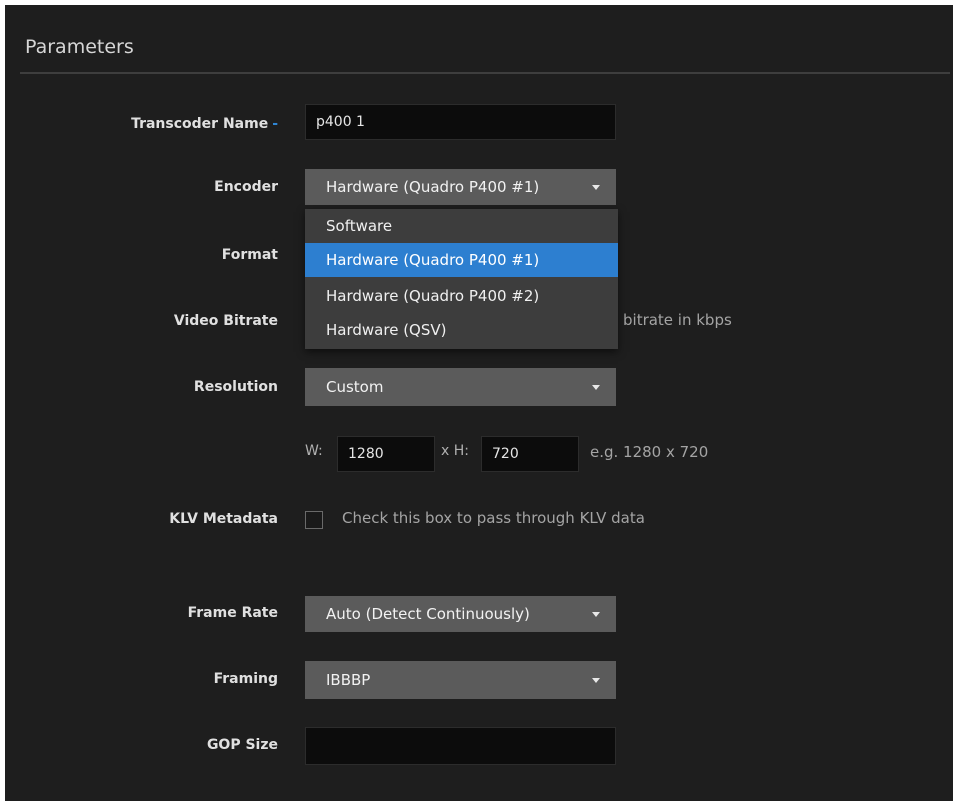  I want to click on encoder-option-qsv: Hardware (QSV), so click(461, 330).